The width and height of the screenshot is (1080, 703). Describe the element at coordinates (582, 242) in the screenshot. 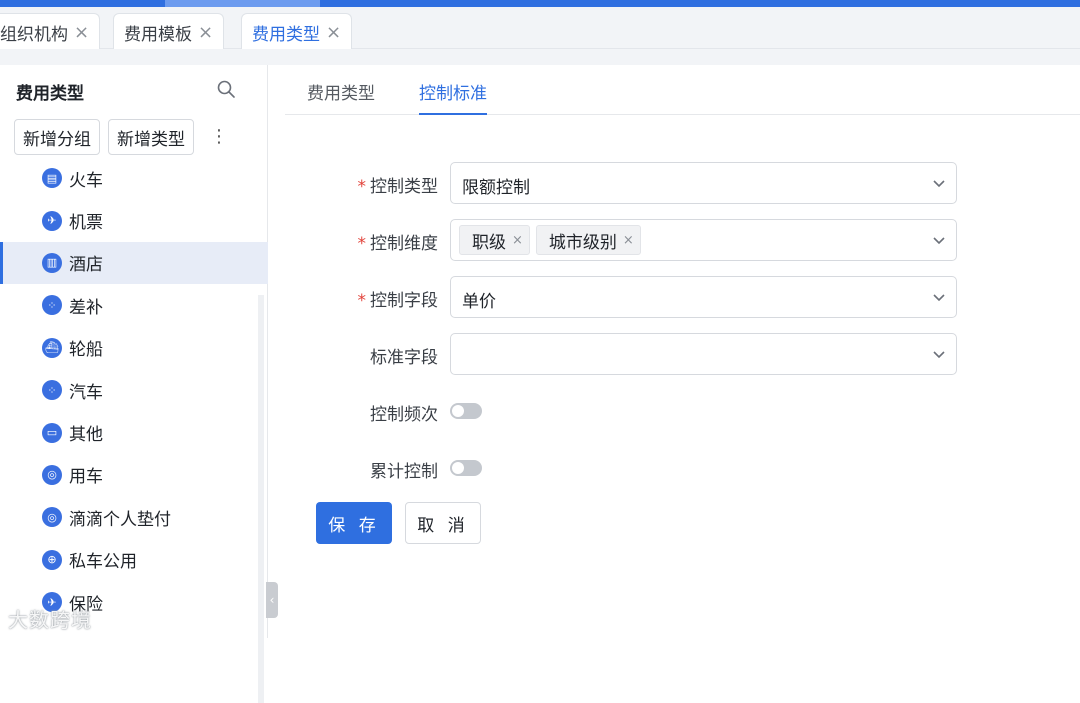

I see `tag-label: 城市级别` at that location.